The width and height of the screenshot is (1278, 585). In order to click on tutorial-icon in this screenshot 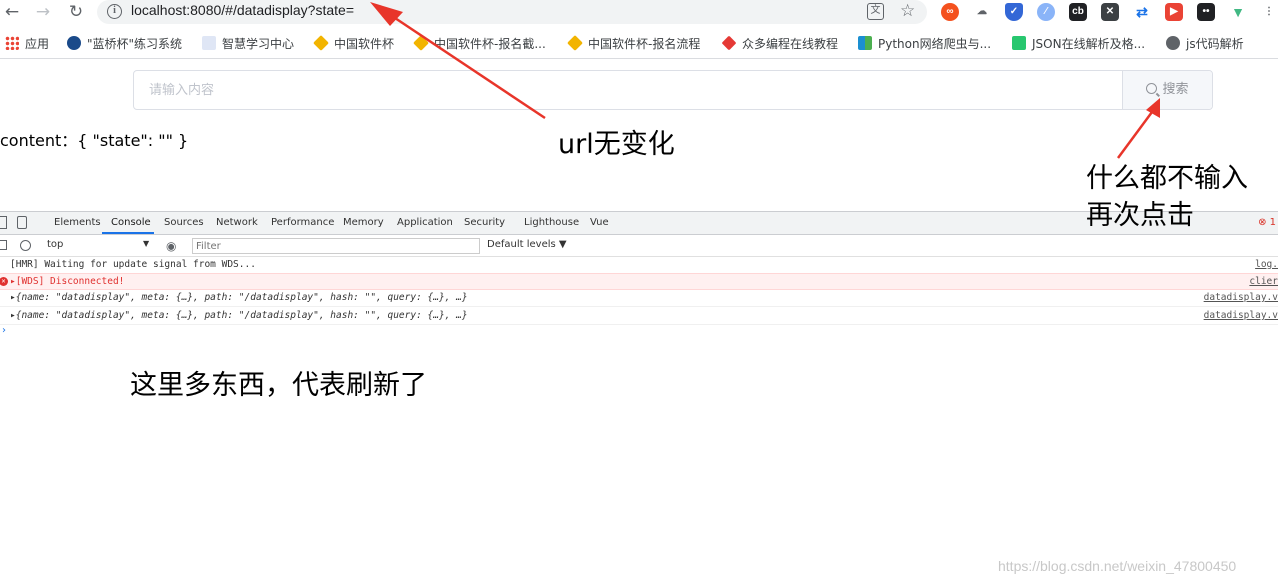, I will do `click(729, 43)`.